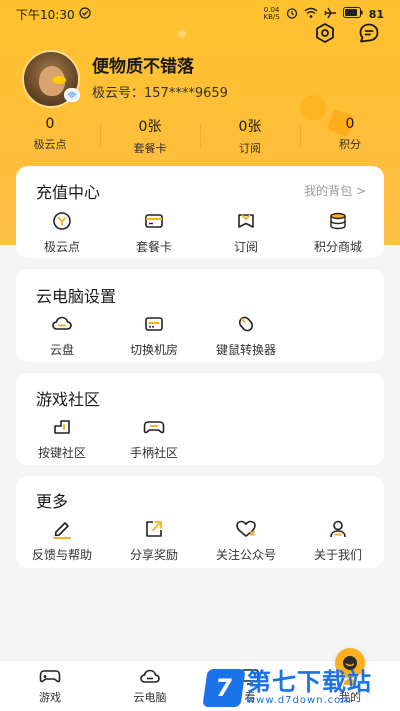 Image resolution: width=400 pixels, height=711 pixels. Describe the element at coordinates (50, 136) in the screenshot. I see `stat-points: 0 极云点` at that location.